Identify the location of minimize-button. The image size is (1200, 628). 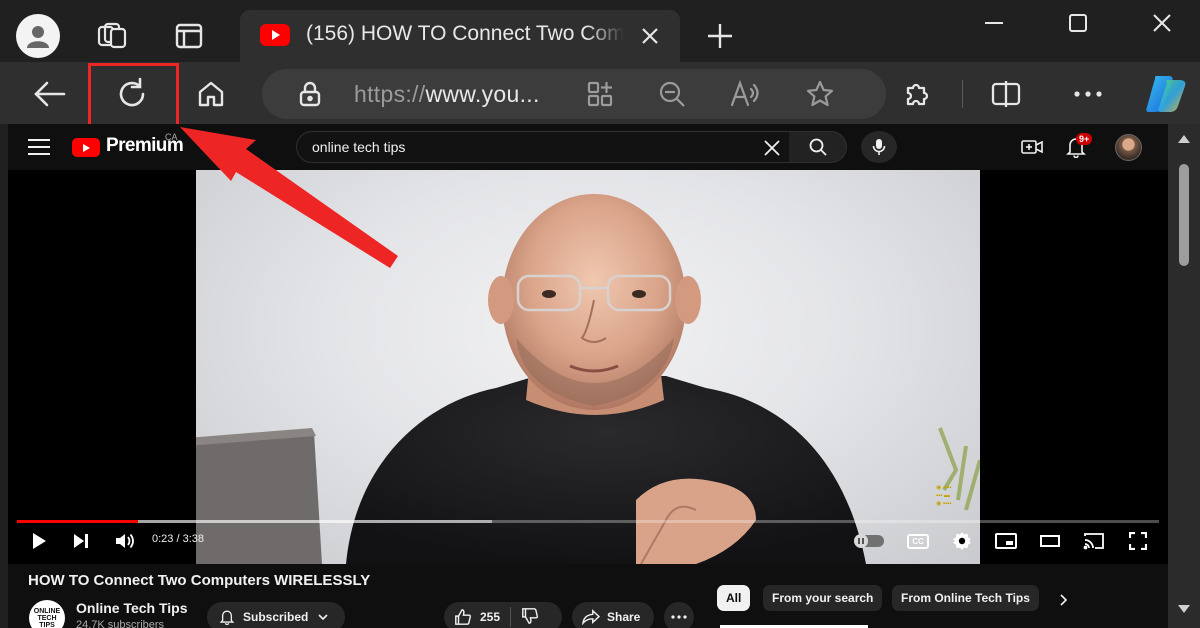
(994, 23).